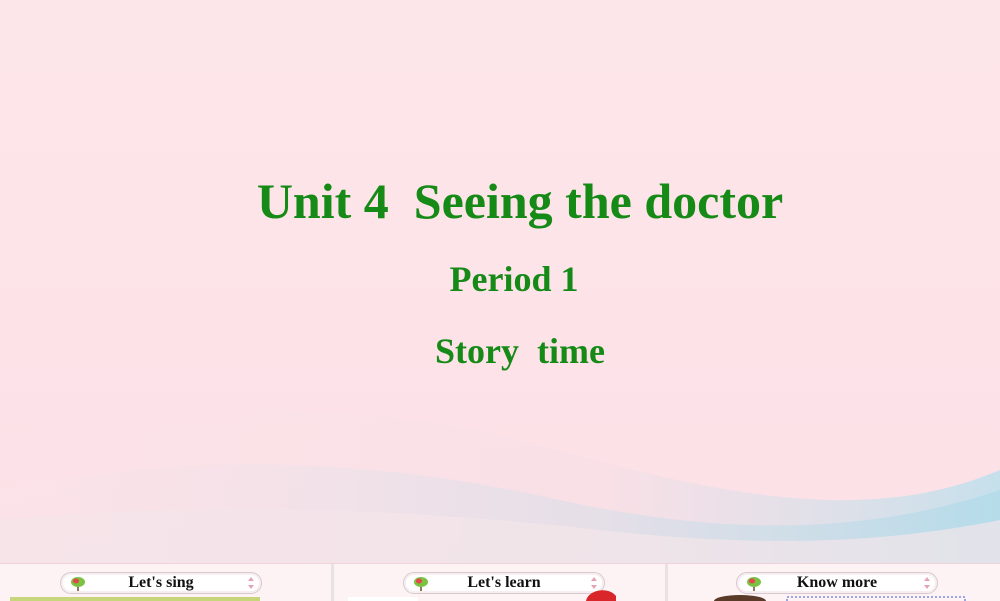 The image size is (1000, 601). What do you see at coordinates (520, 201) in the screenshot?
I see `slide-title: Unit 4 Seeing the doctor` at bounding box center [520, 201].